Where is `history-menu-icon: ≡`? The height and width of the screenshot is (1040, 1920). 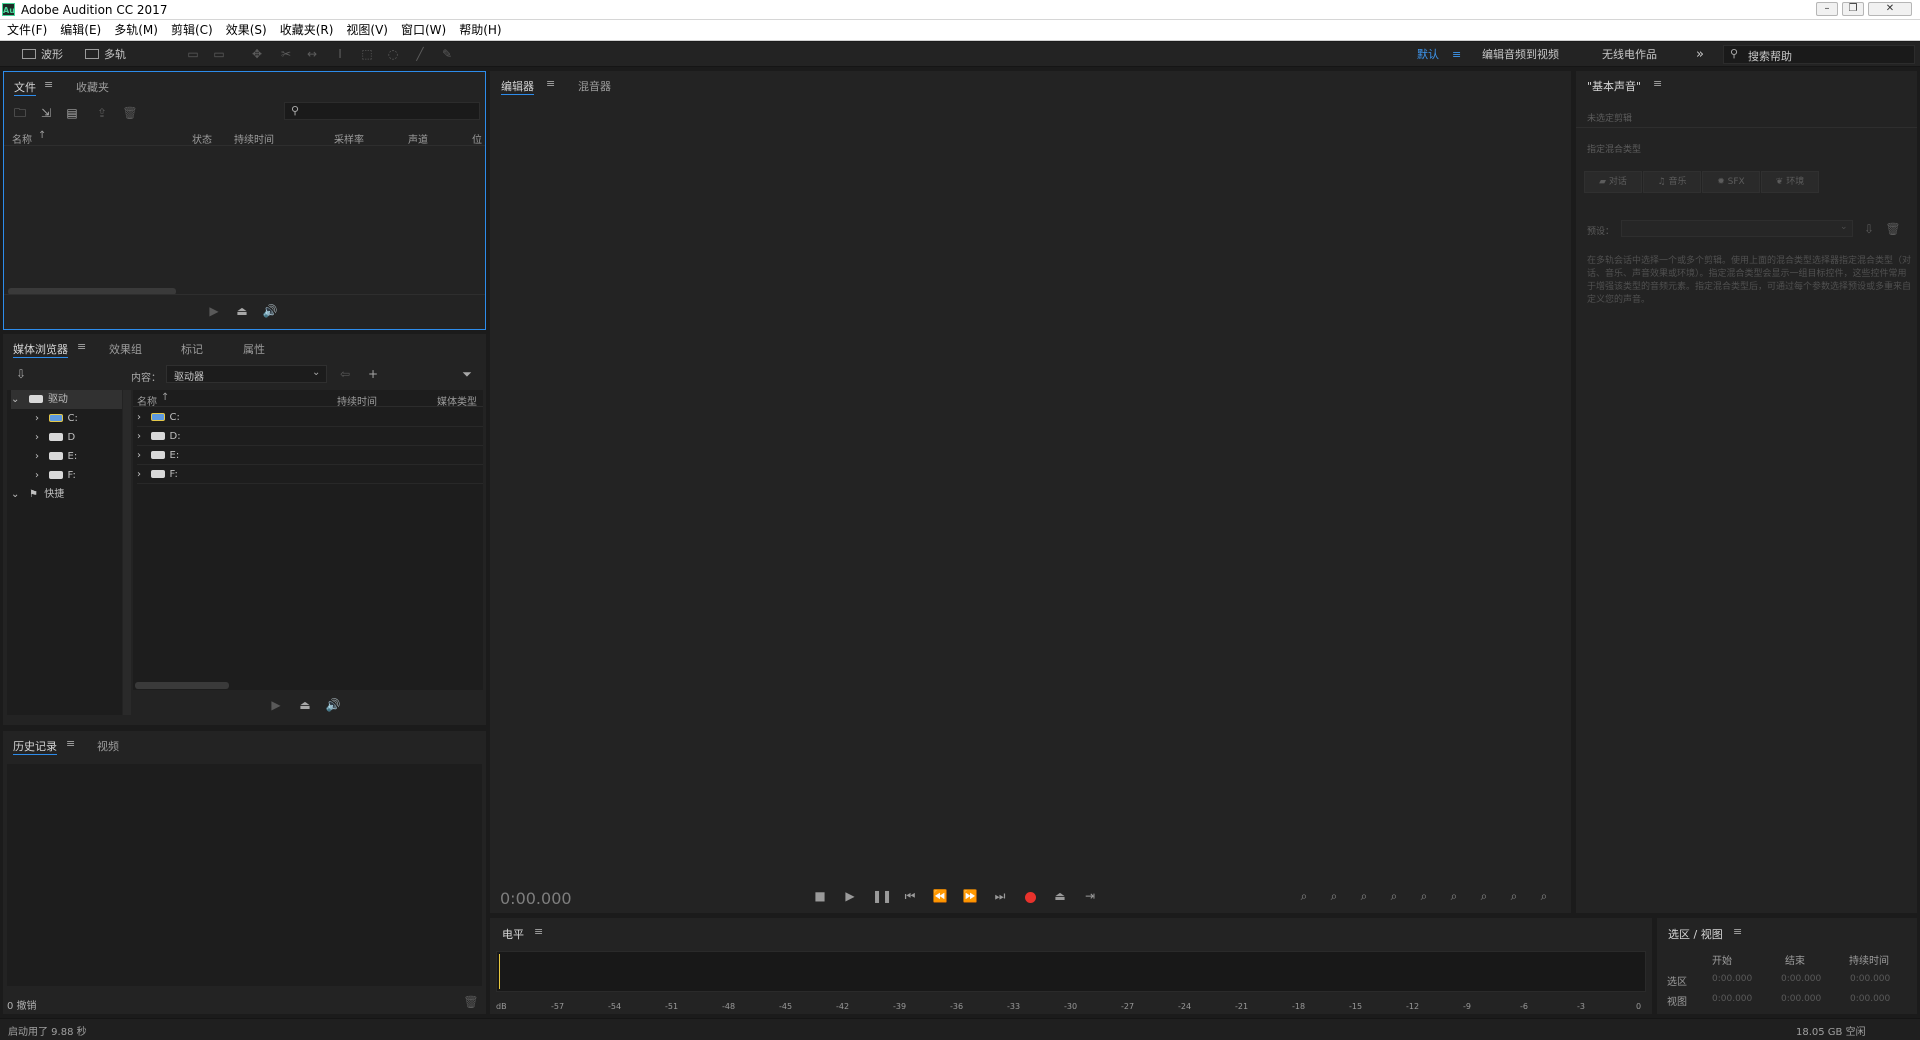
history-menu-icon: ≡ is located at coordinates (70, 745).